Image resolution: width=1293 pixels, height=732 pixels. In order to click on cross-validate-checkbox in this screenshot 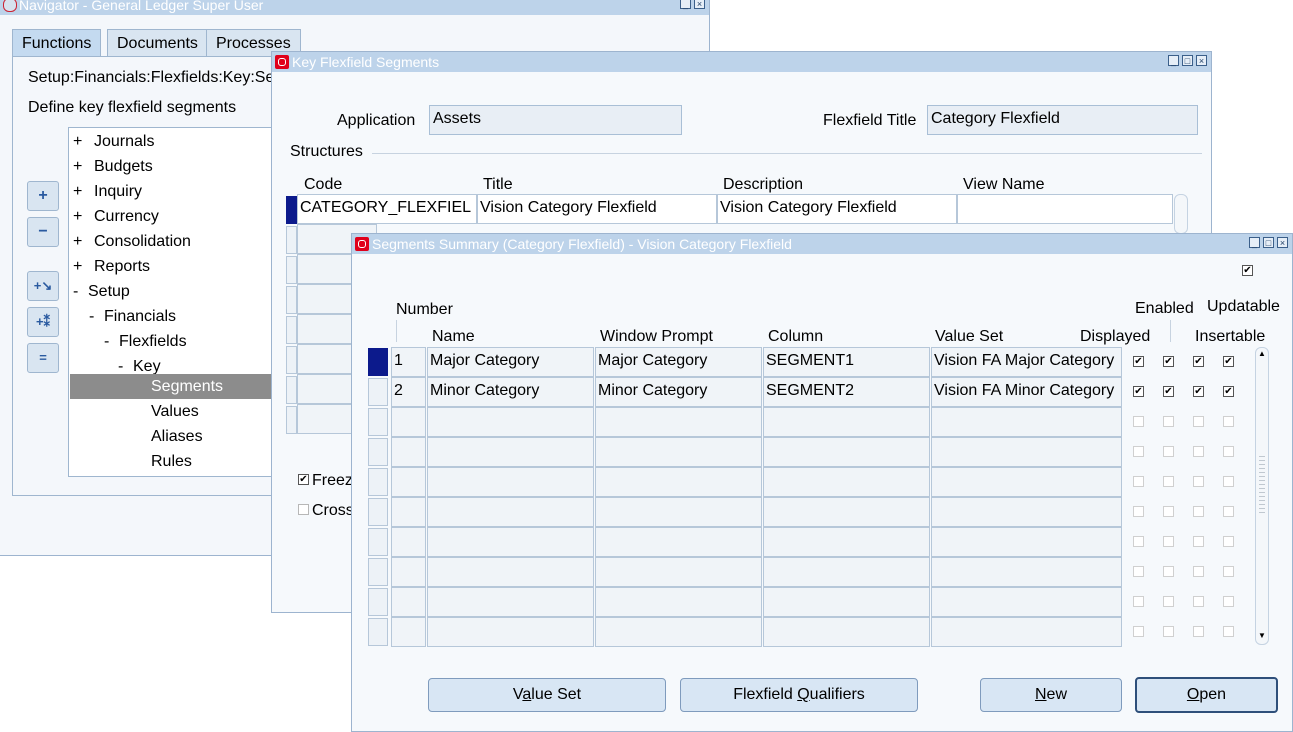, I will do `click(303, 509)`.